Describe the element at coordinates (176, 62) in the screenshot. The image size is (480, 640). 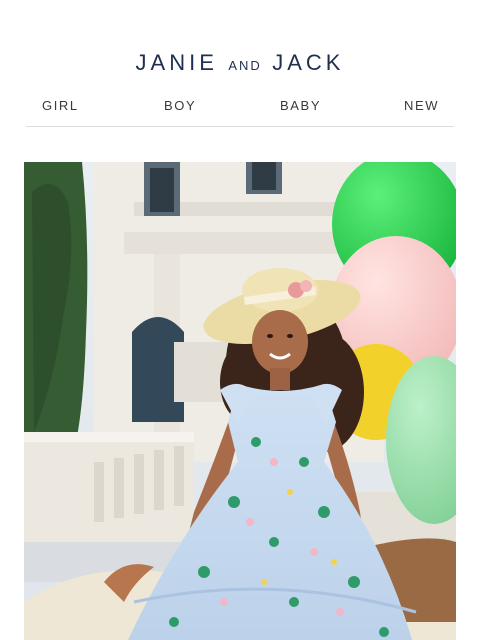
I see `brand-word-janie: JANIE` at that location.